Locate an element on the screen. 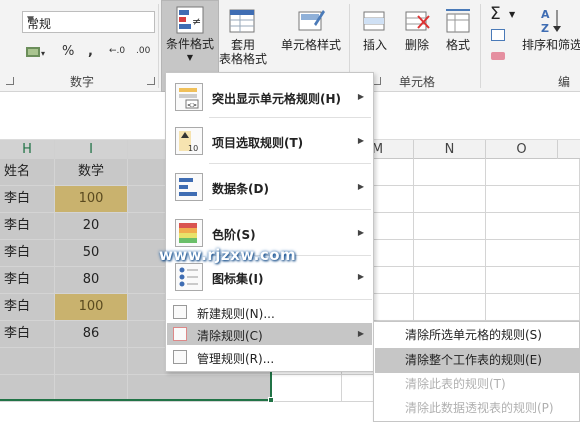  percent-icon: % is located at coordinates (68, 51).